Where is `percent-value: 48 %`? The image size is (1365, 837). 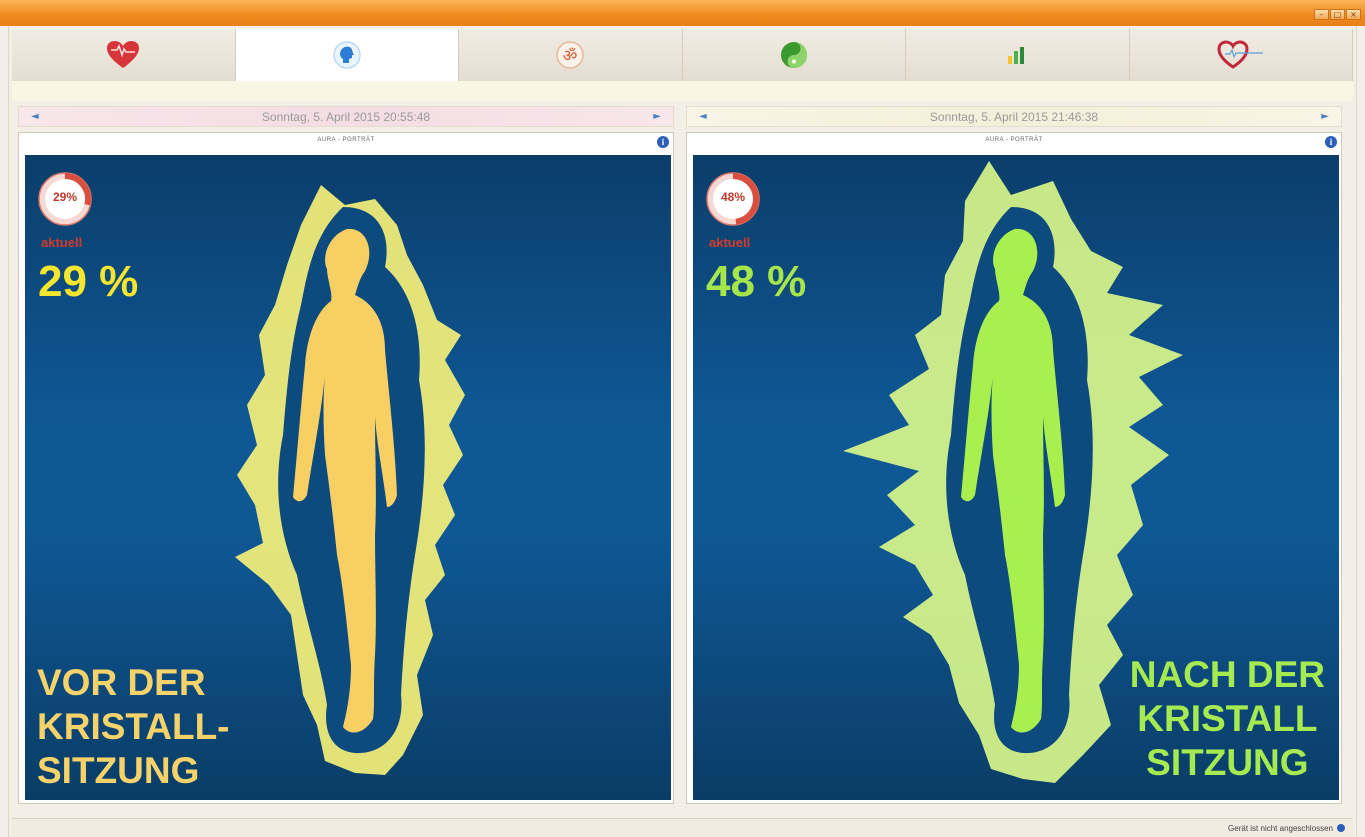
percent-value: 48 % is located at coordinates (756, 281).